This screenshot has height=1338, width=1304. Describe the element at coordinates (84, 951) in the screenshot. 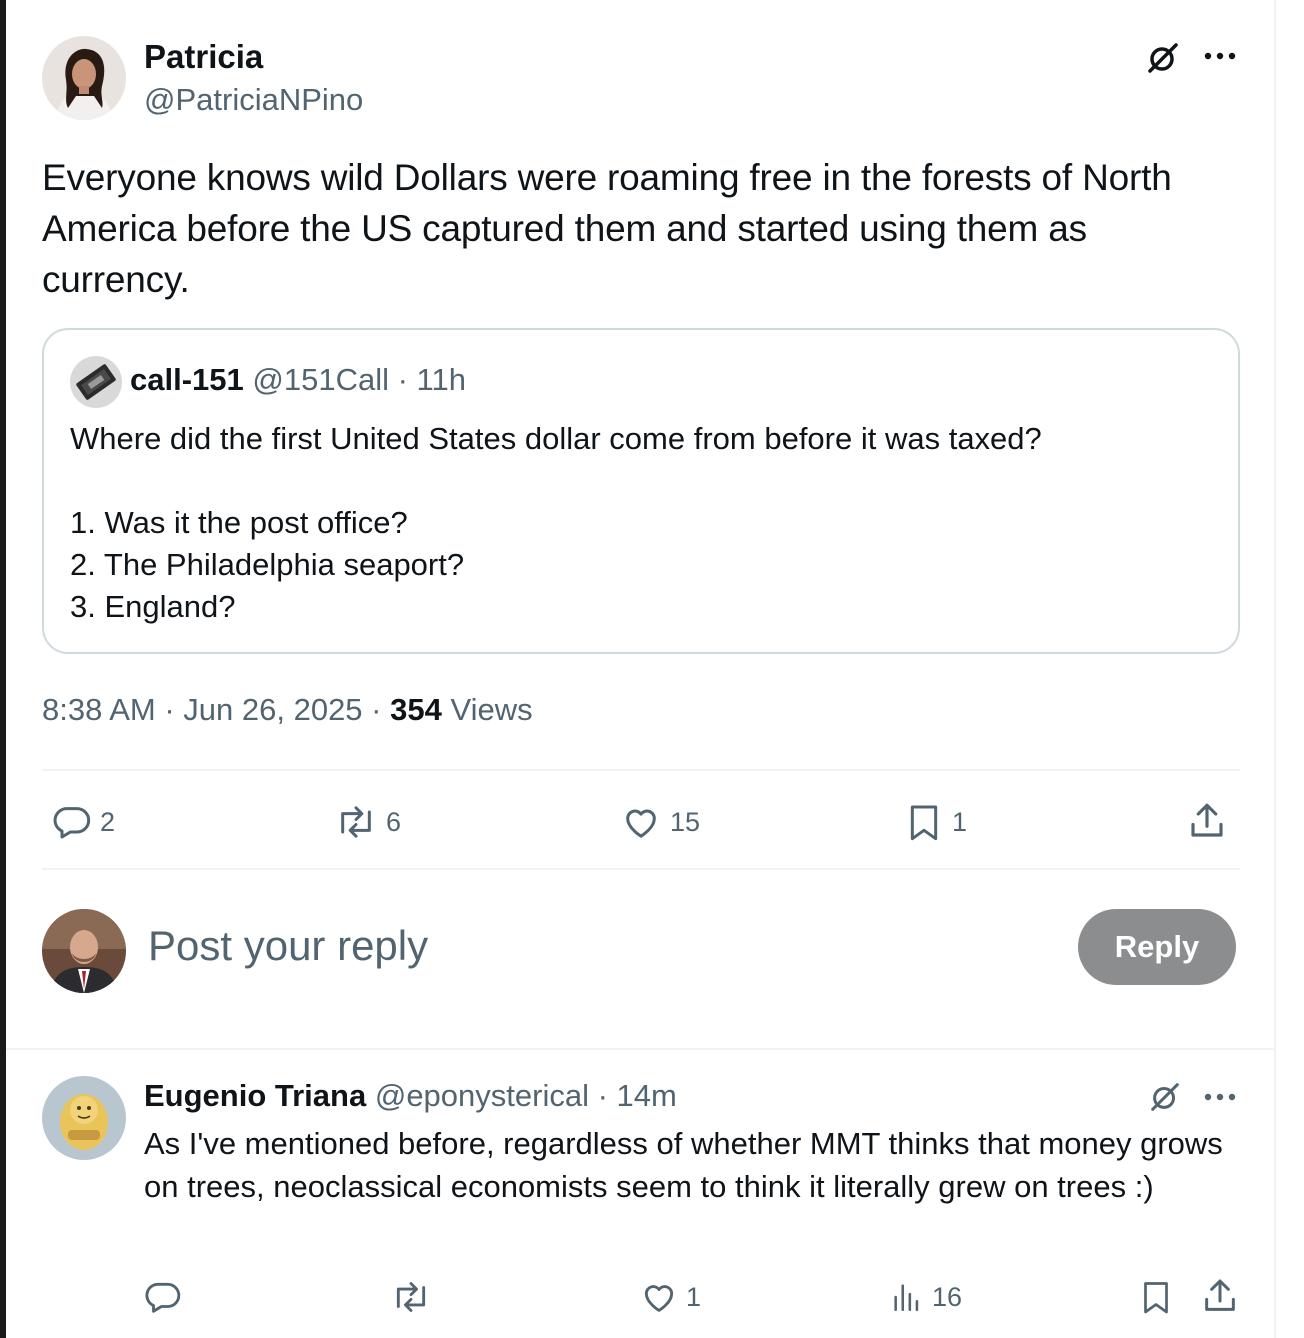

I see `user-avatar` at that location.